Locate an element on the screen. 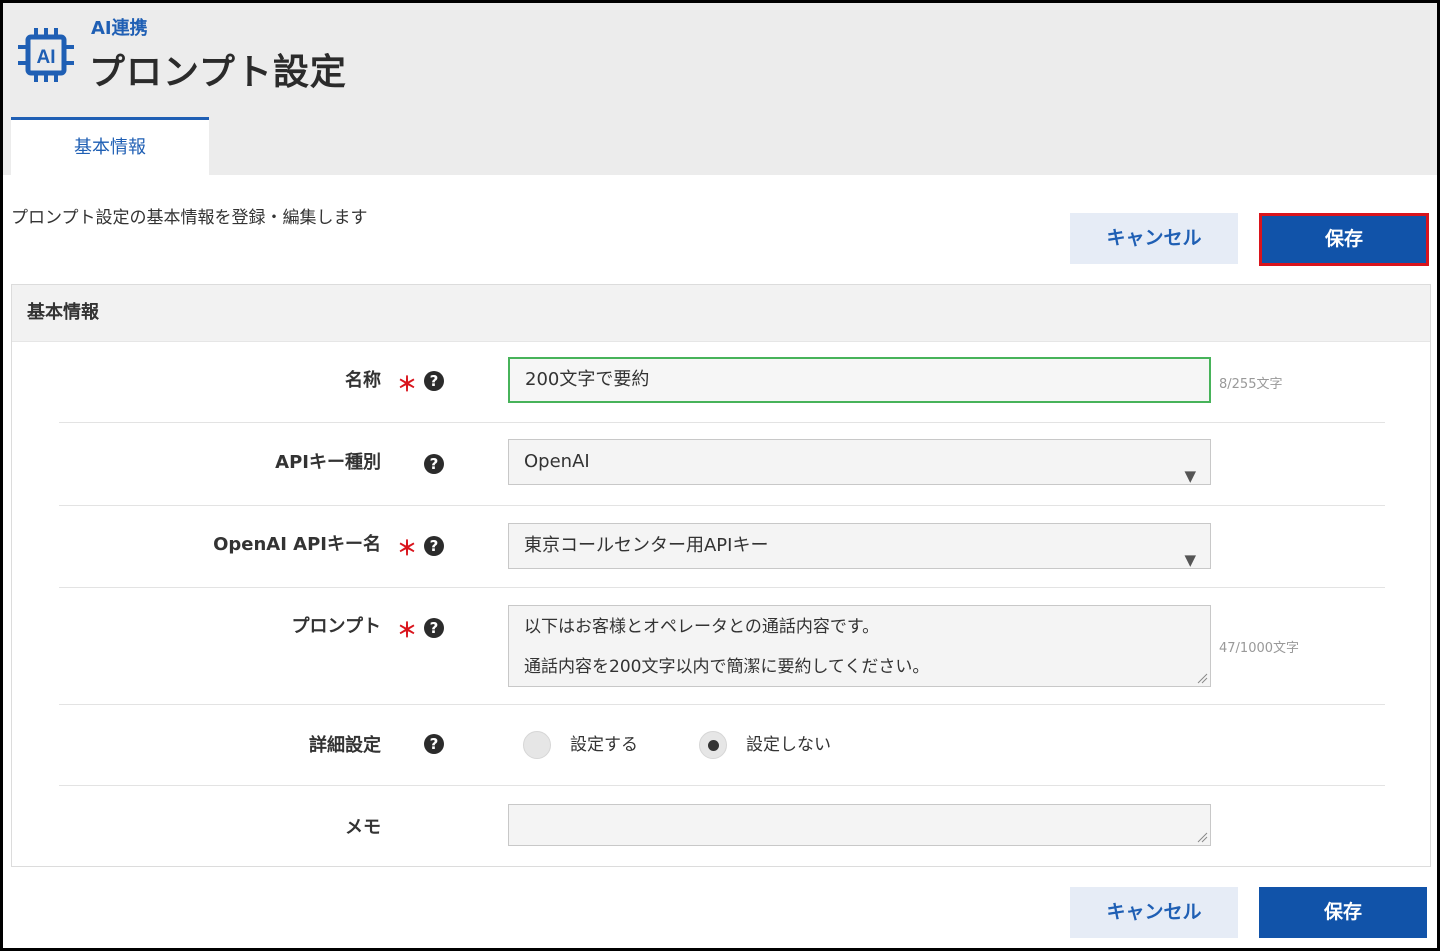 The height and width of the screenshot is (951, 1440). advanced-label: 詳細設定 is located at coordinates (345, 745).